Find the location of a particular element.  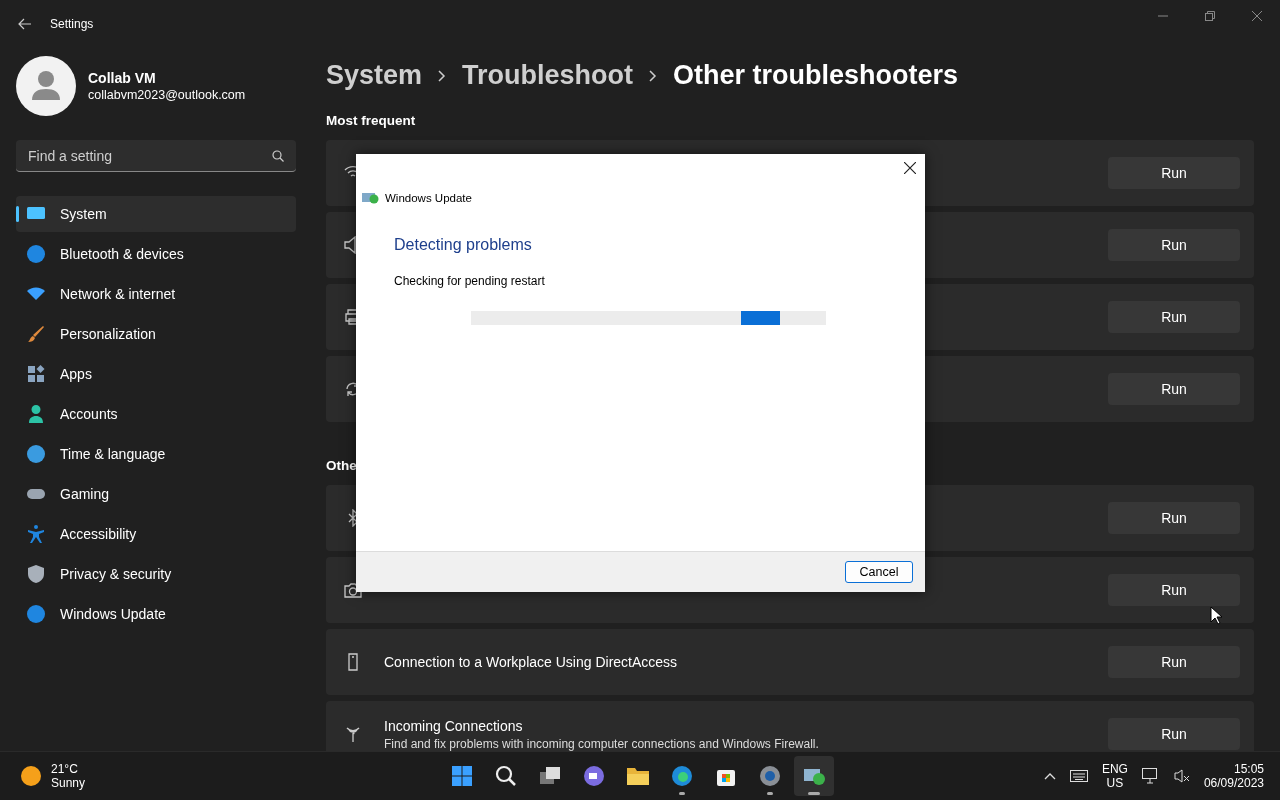

sidebar-item: Gaming is located at coordinates (156, 494).